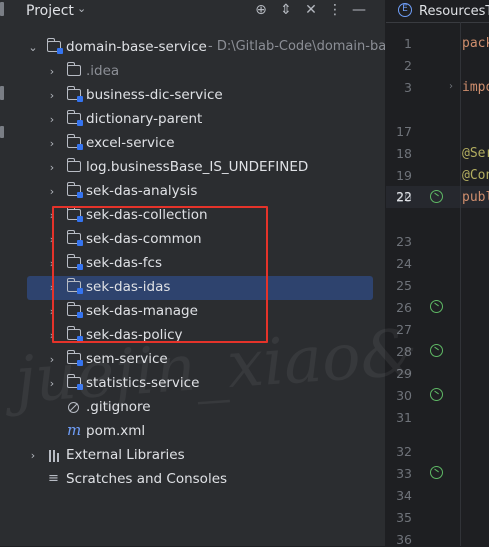 The width and height of the screenshot is (489, 547). I want to click on line-number: 35, so click(404, 517).